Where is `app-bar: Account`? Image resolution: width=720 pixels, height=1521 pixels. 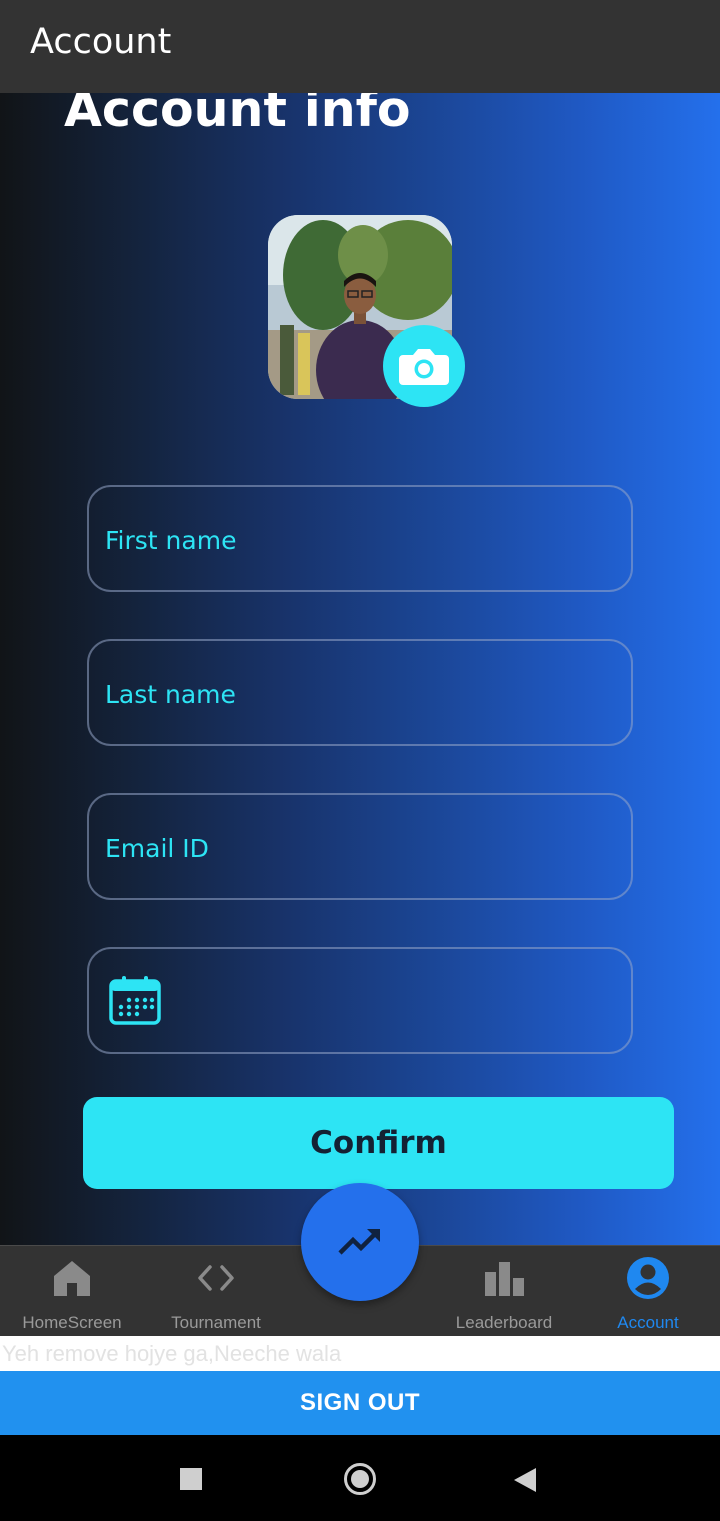
app-bar: Account is located at coordinates (360, 46).